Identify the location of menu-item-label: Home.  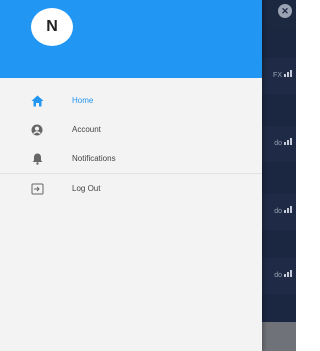
(83, 100).